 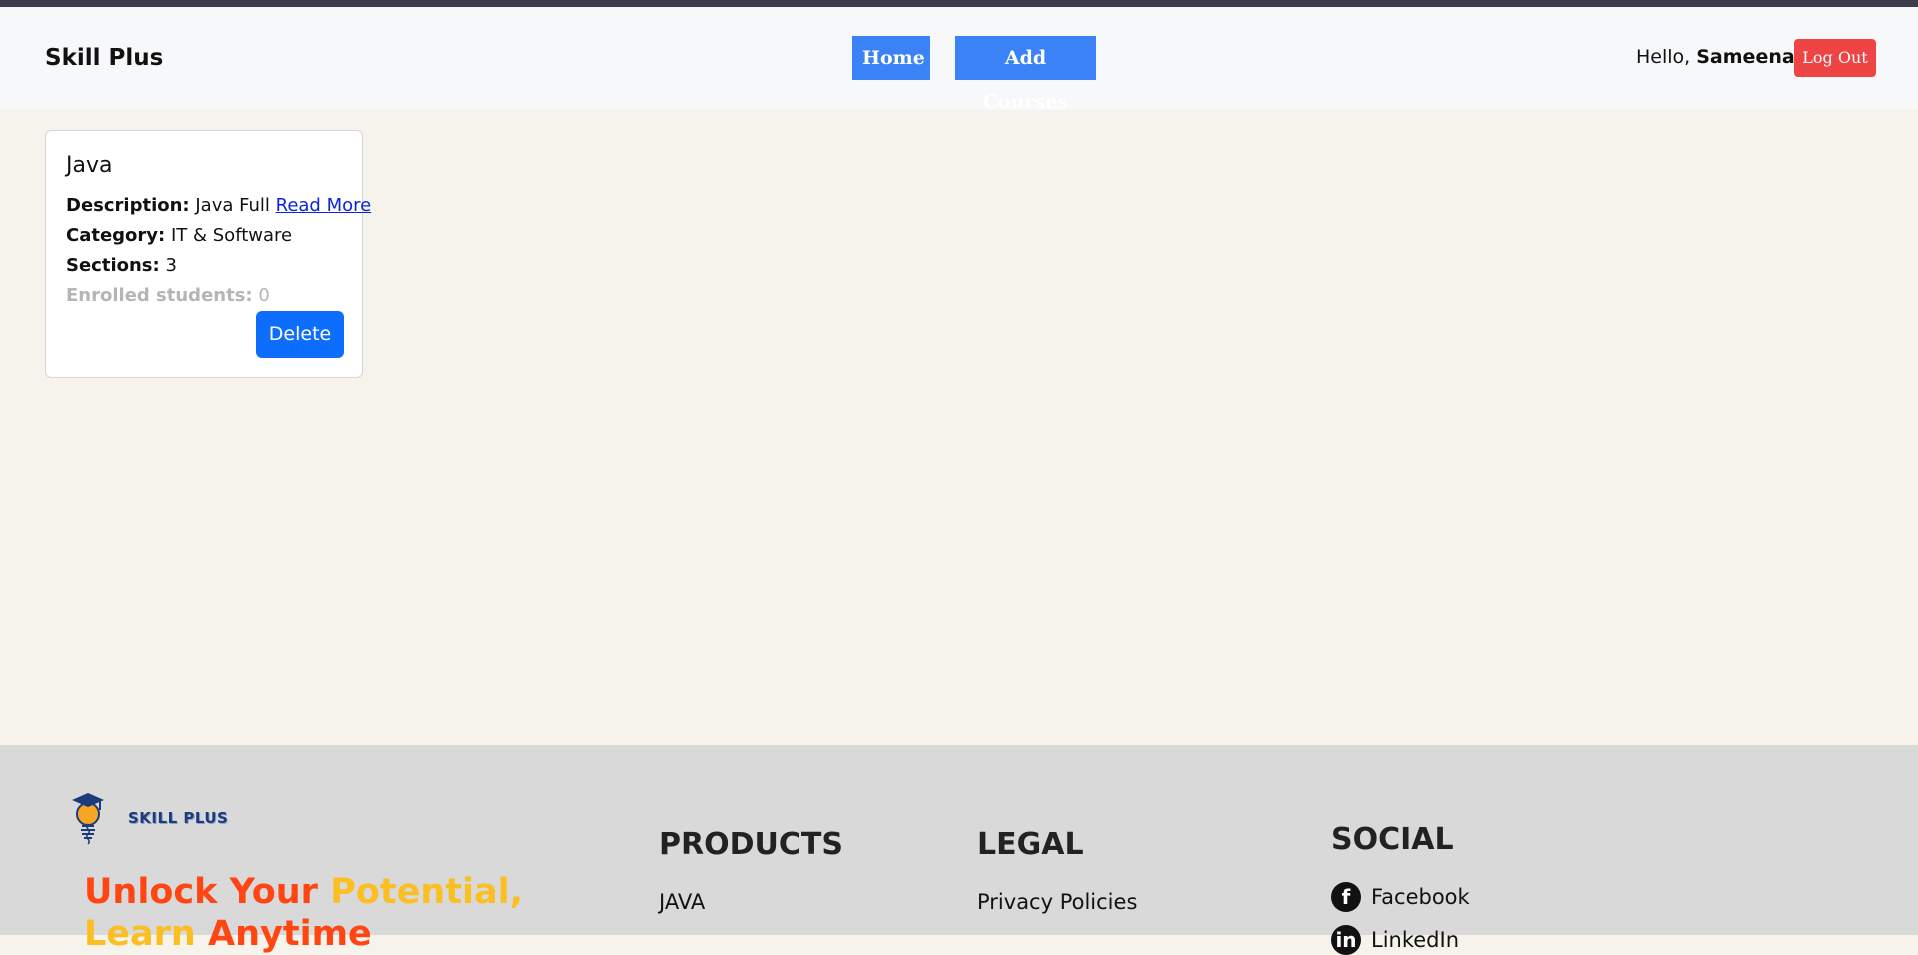 I want to click on products-heading: PRODUCTS, so click(x=751, y=844).